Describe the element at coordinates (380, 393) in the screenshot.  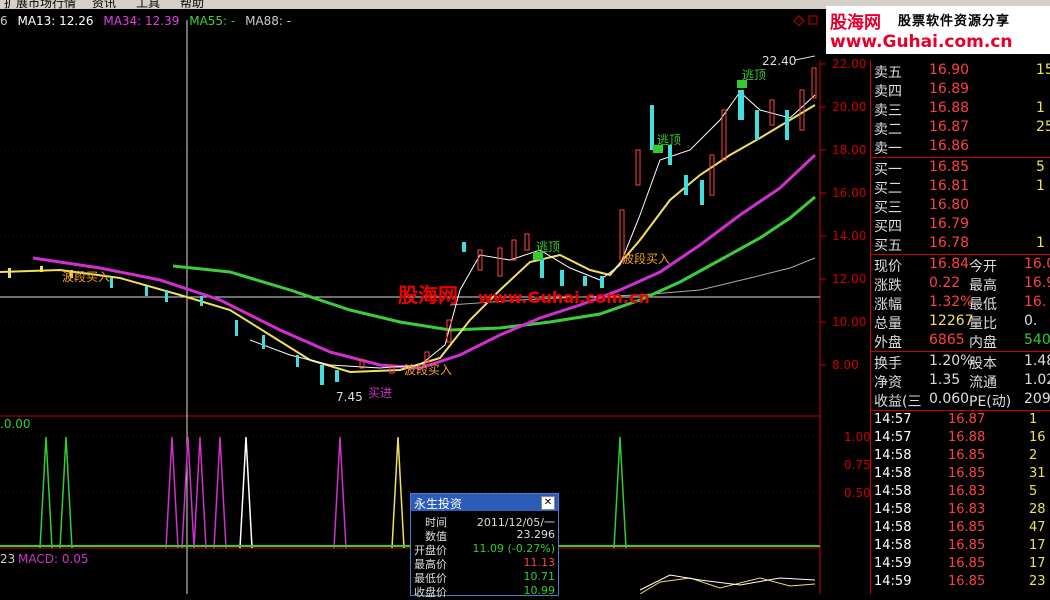
I see `signal-buy-in: 买进` at that location.